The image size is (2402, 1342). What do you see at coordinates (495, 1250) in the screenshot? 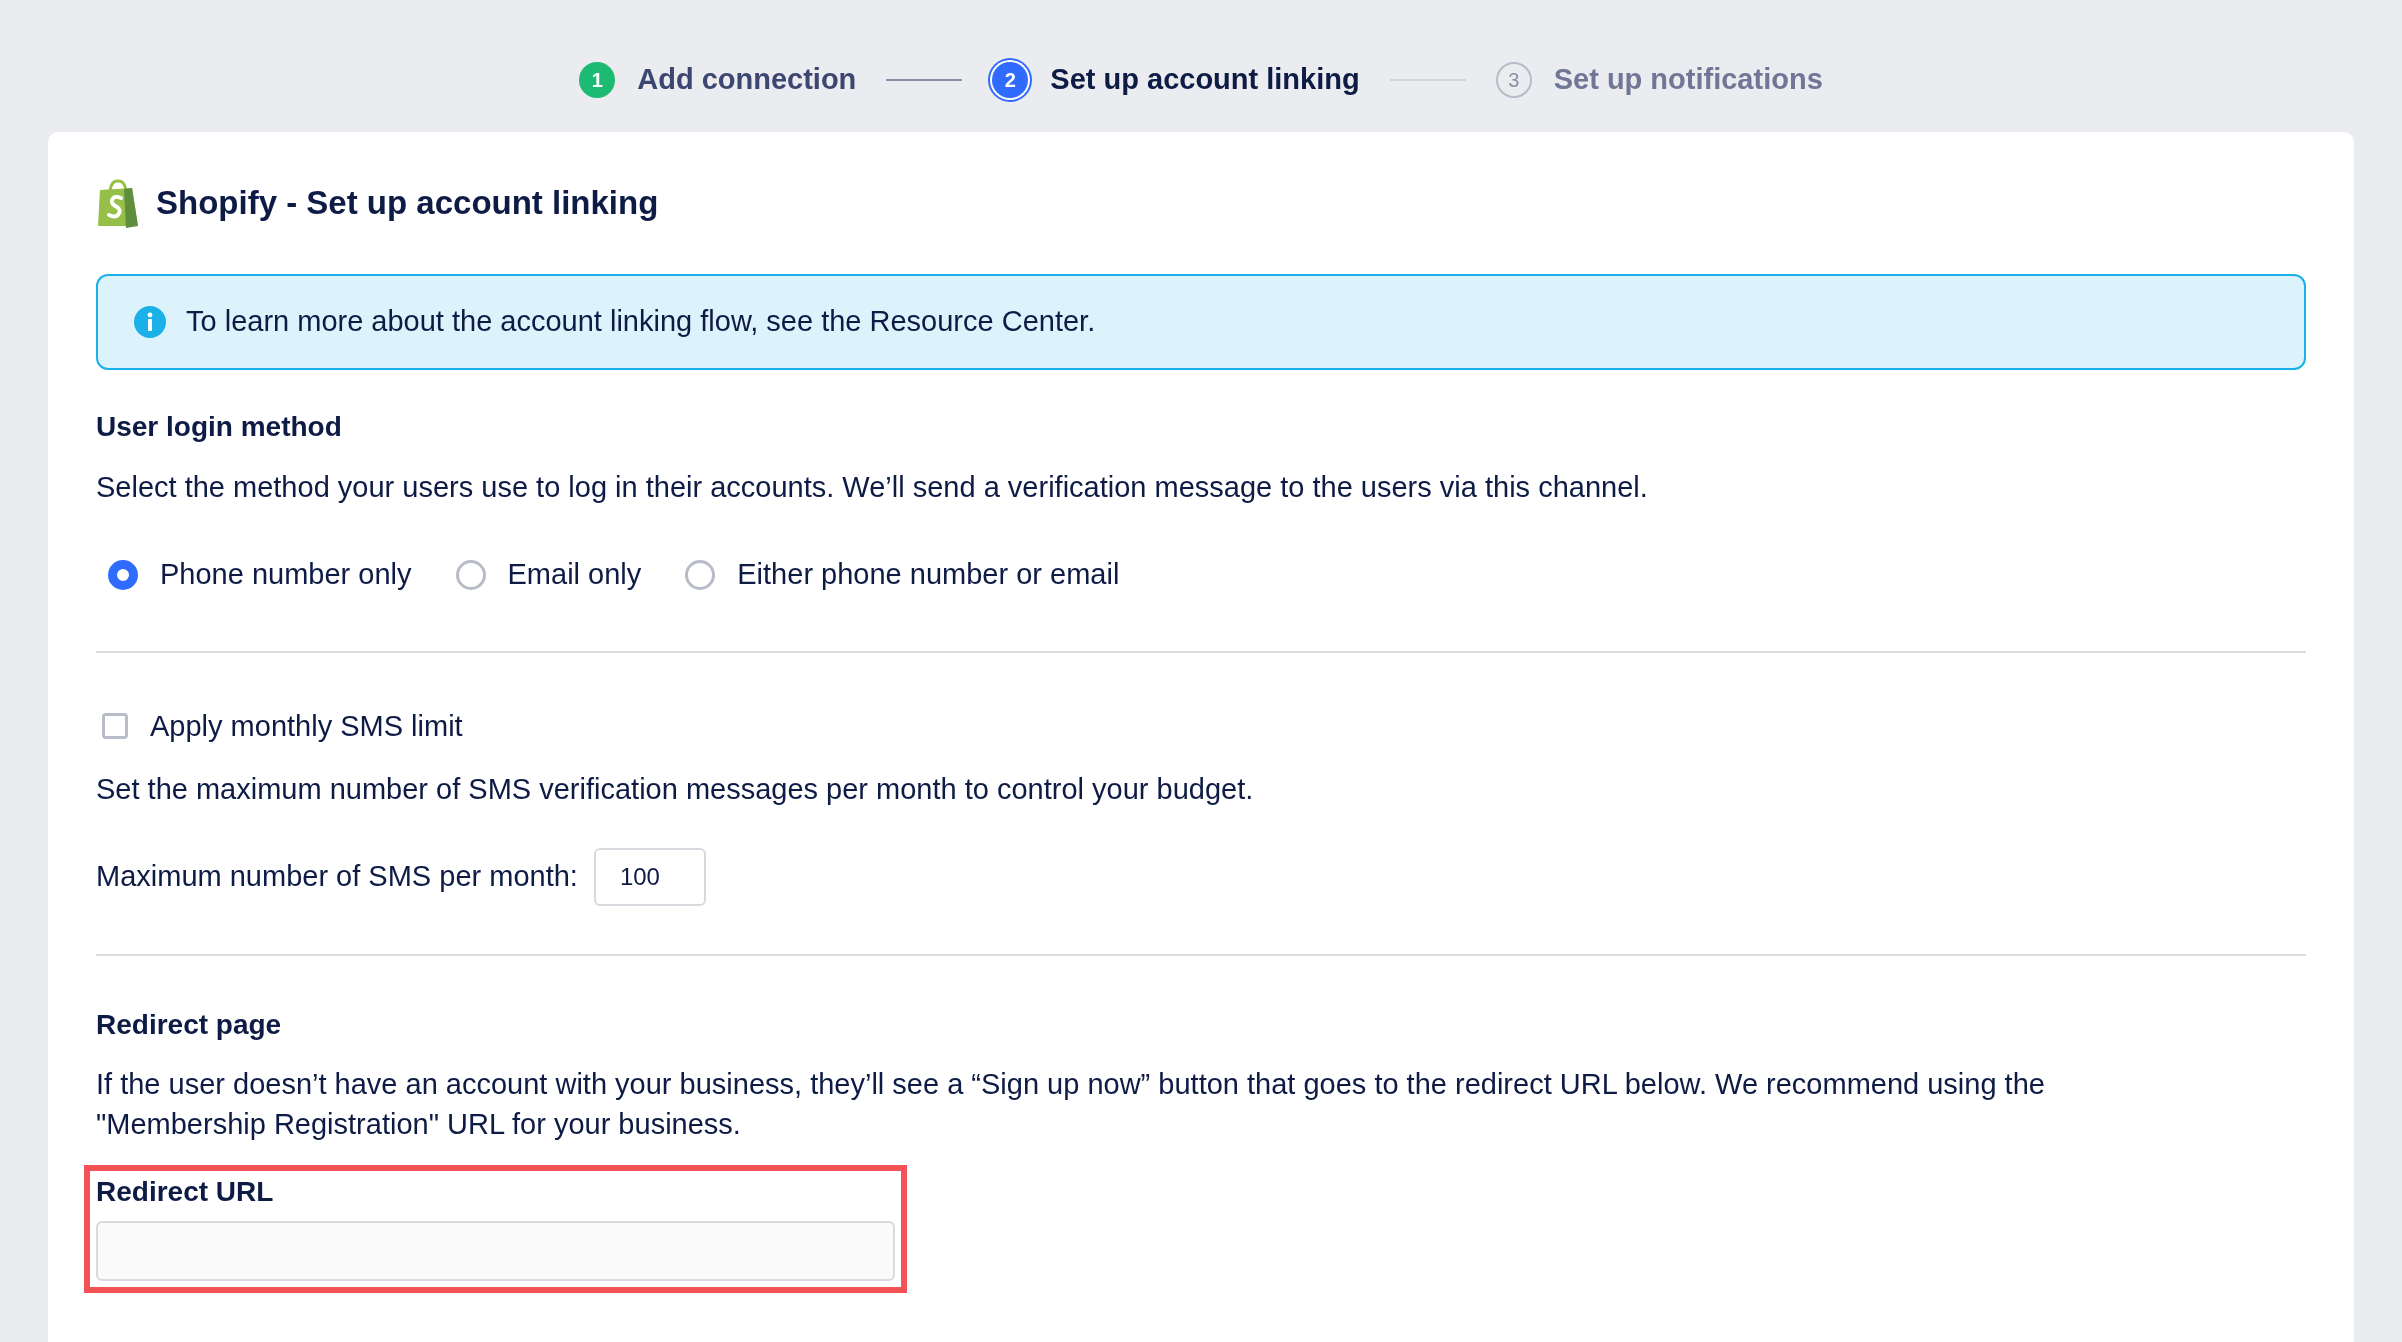
I see `url-input-field` at bounding box center [495, 1250].